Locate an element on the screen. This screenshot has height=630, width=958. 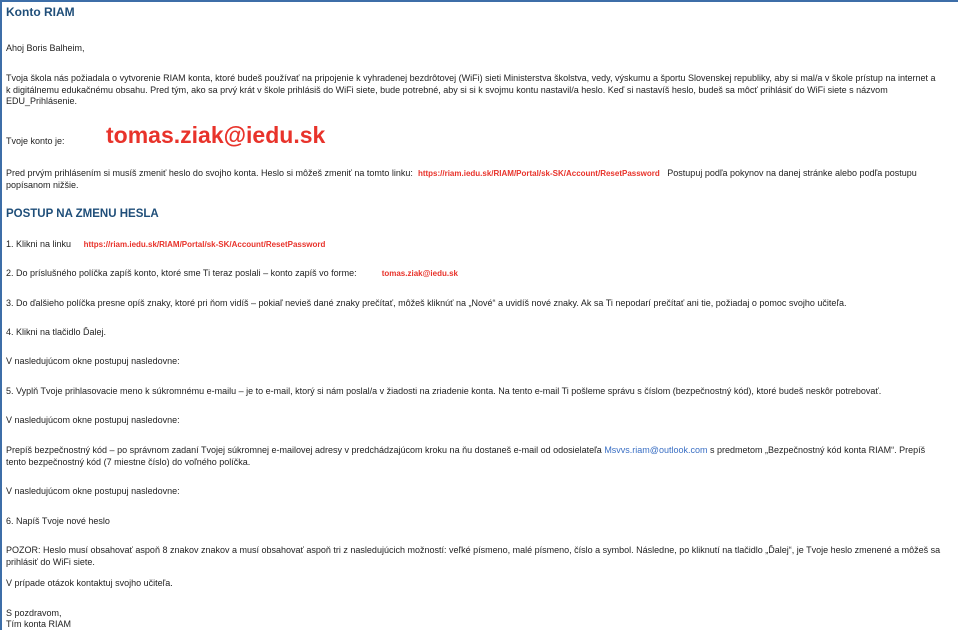
section-heading: POSTUP NA ZMENU HESLA is located at coordinates (82, 214).